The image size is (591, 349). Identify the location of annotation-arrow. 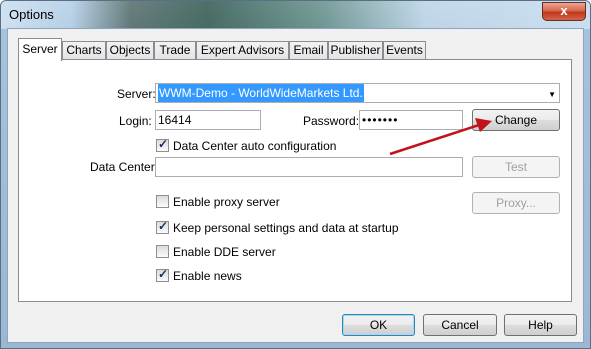
(440, 137).